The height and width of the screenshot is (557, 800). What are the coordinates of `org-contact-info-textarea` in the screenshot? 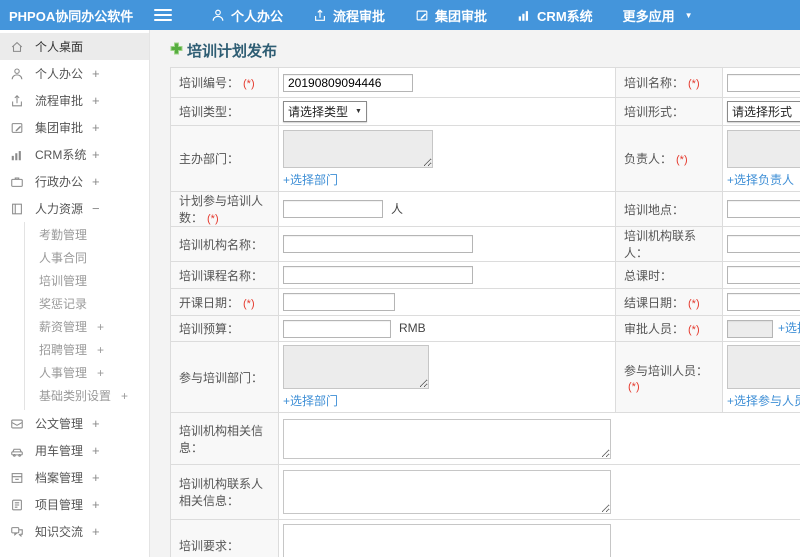 It's located at (447, 492).